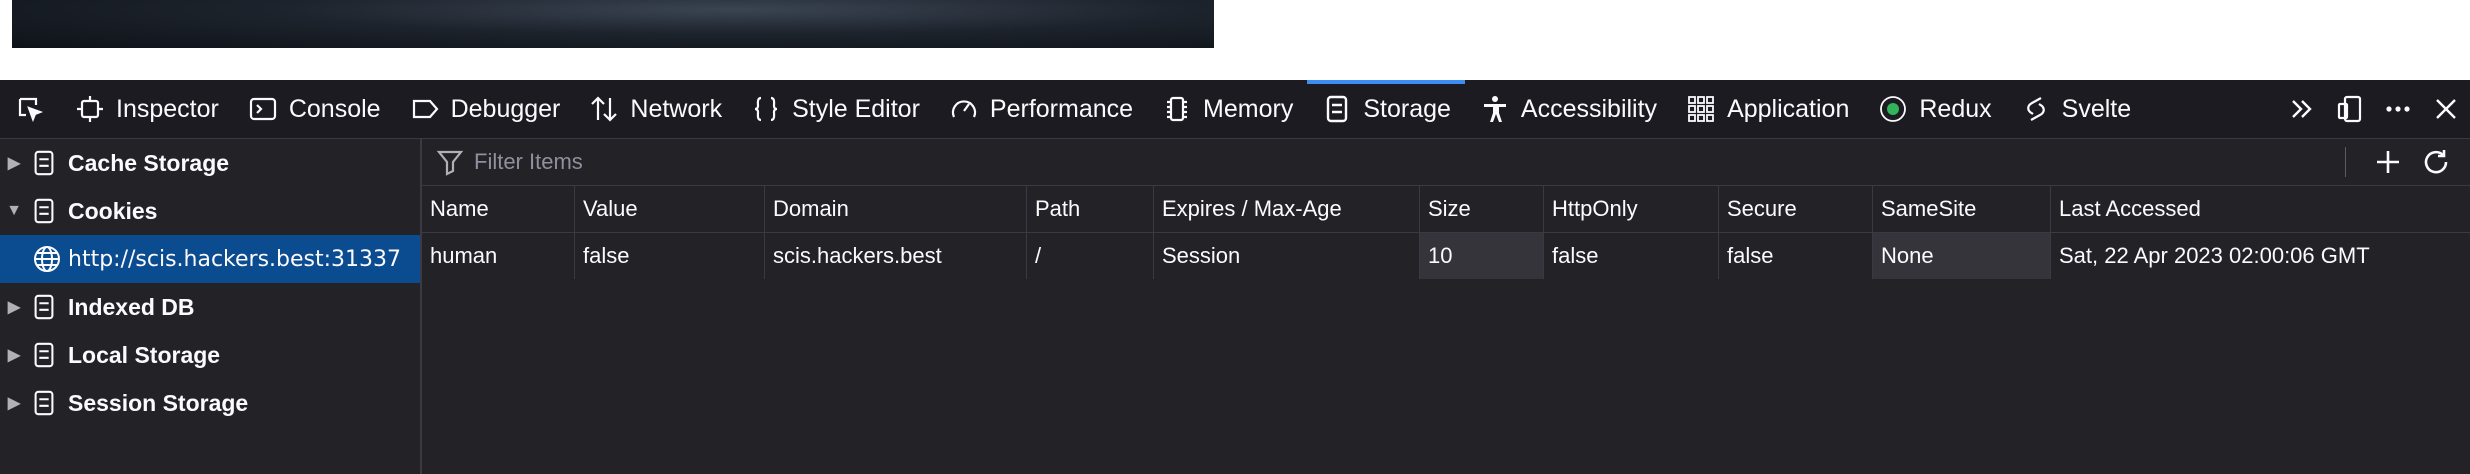  What do you see at coordinates (2374, 109) in the screenshot?
I see `toolbar-right-controls` at bounding box center [2374, 109].